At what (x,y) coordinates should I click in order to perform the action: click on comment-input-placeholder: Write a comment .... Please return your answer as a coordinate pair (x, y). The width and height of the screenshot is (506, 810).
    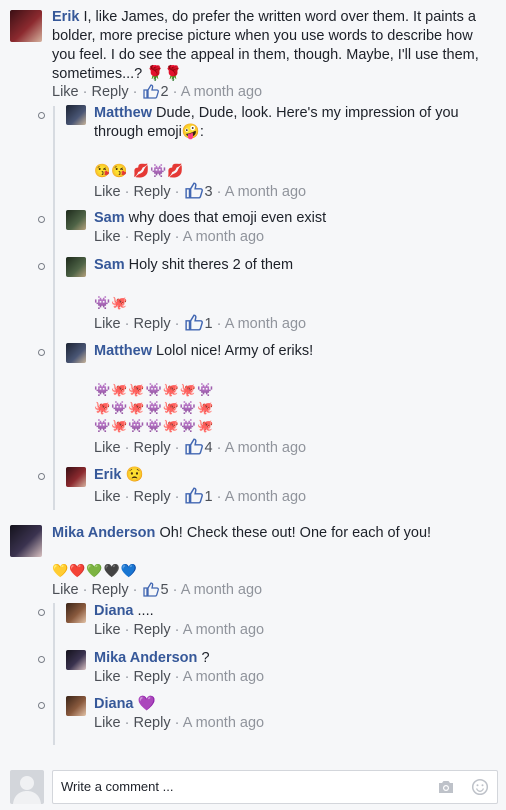
    Looking at the image, I should click on (117, 786).